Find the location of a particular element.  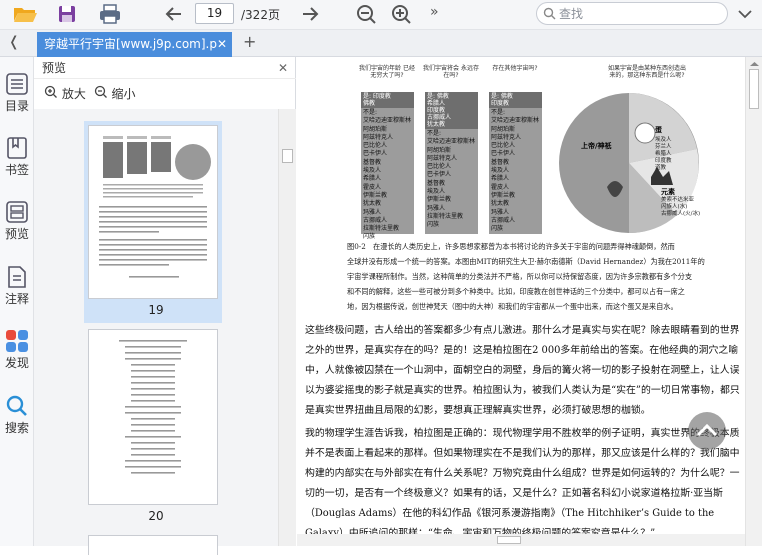

sidebar-item-discover: 发现 is located at coordinates (17, 350).